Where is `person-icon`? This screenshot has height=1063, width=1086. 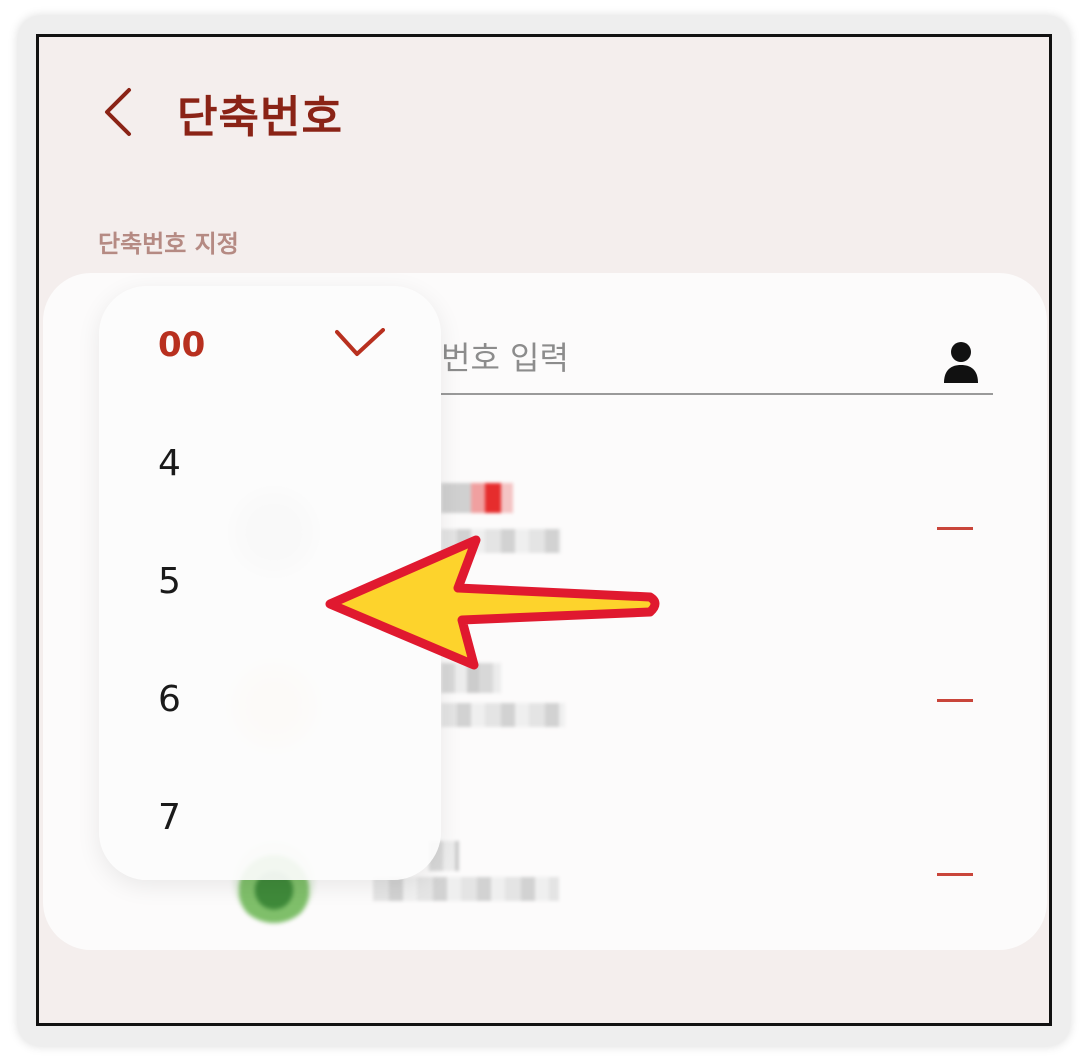
person-icon is located at coordinates (961, 362).